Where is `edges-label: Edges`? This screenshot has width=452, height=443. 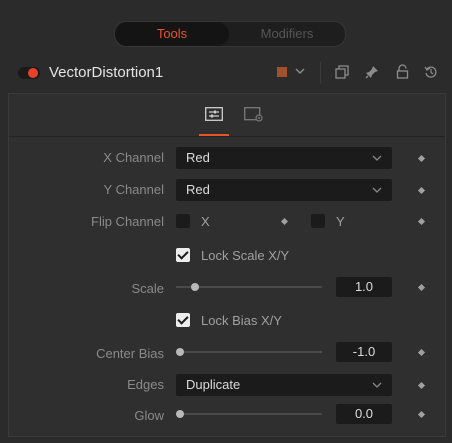 edges-label: Edges is located at coordinates (145, 384).